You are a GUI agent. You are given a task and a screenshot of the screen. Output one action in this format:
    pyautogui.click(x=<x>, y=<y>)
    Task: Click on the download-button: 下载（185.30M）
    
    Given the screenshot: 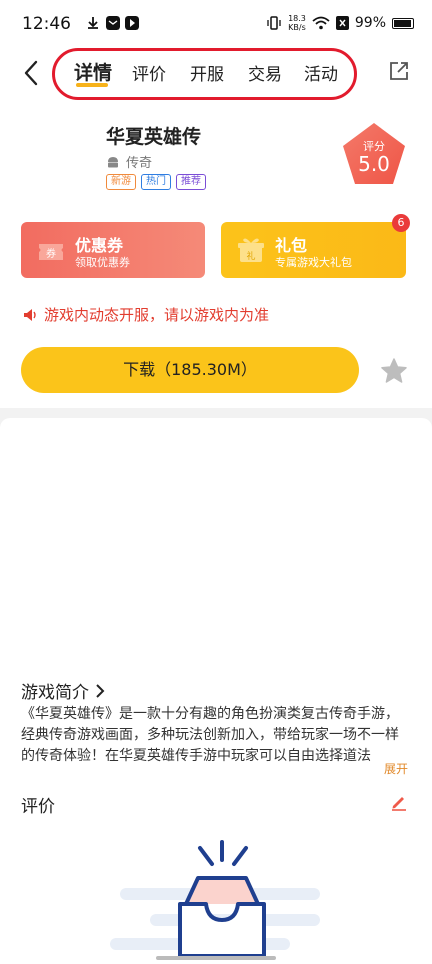 What is the action you would take?
    pyautogui.click(x=190, y=370)
    